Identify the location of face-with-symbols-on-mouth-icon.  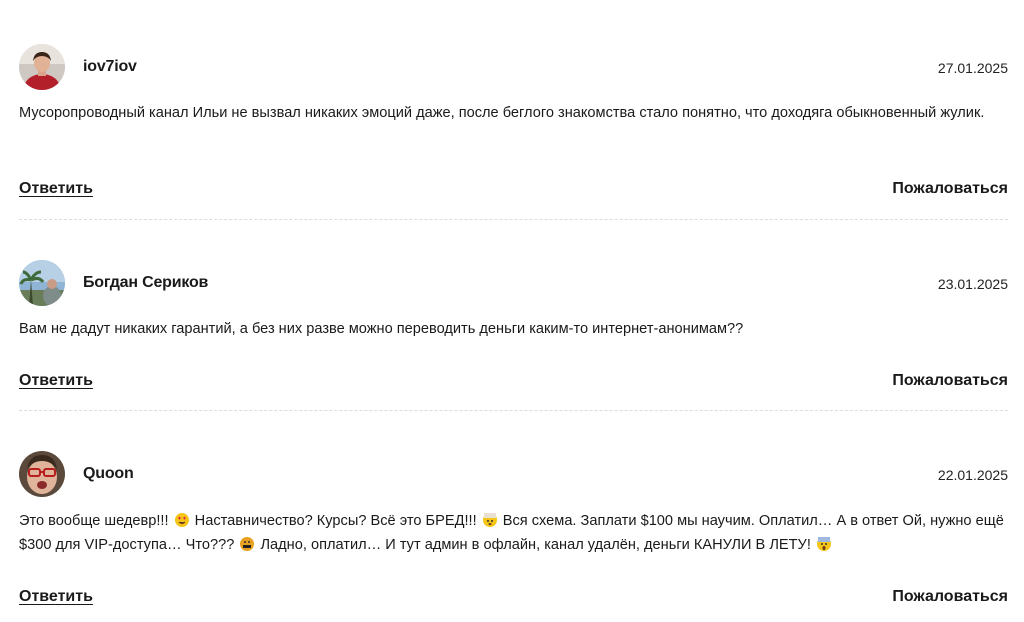
(247, 544).